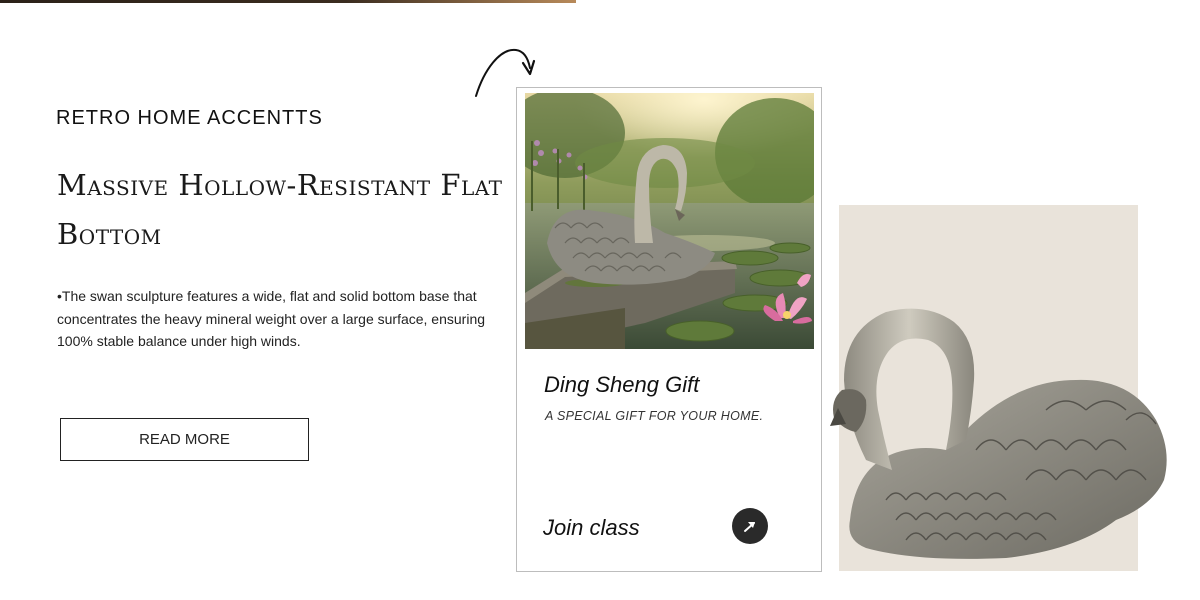  What do you see at coordinates (750, 526) in the screenshot?
I see `arrow-up-right-icon` at bounding box center [750, 526].